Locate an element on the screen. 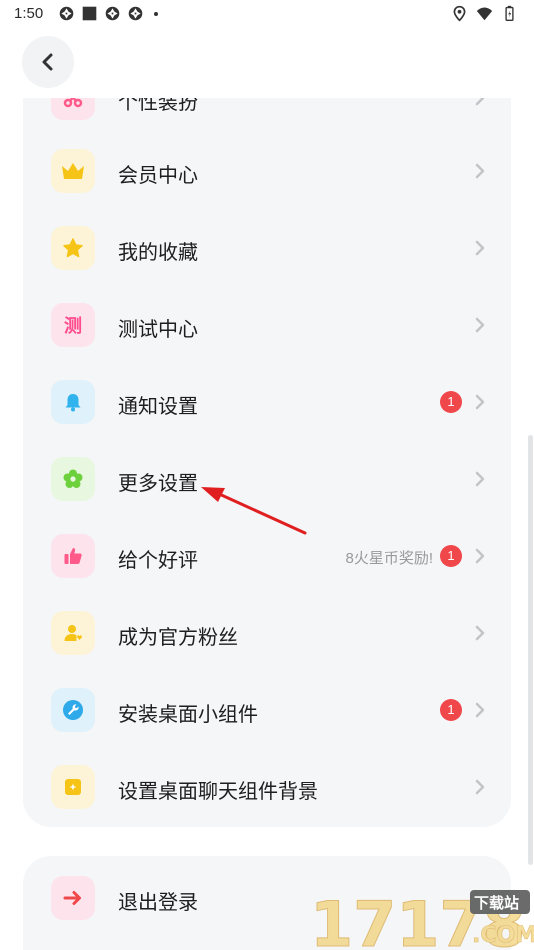 The width and height of the screenshot is (534, 950). wrench-icon is located at coordinates (73, 710).